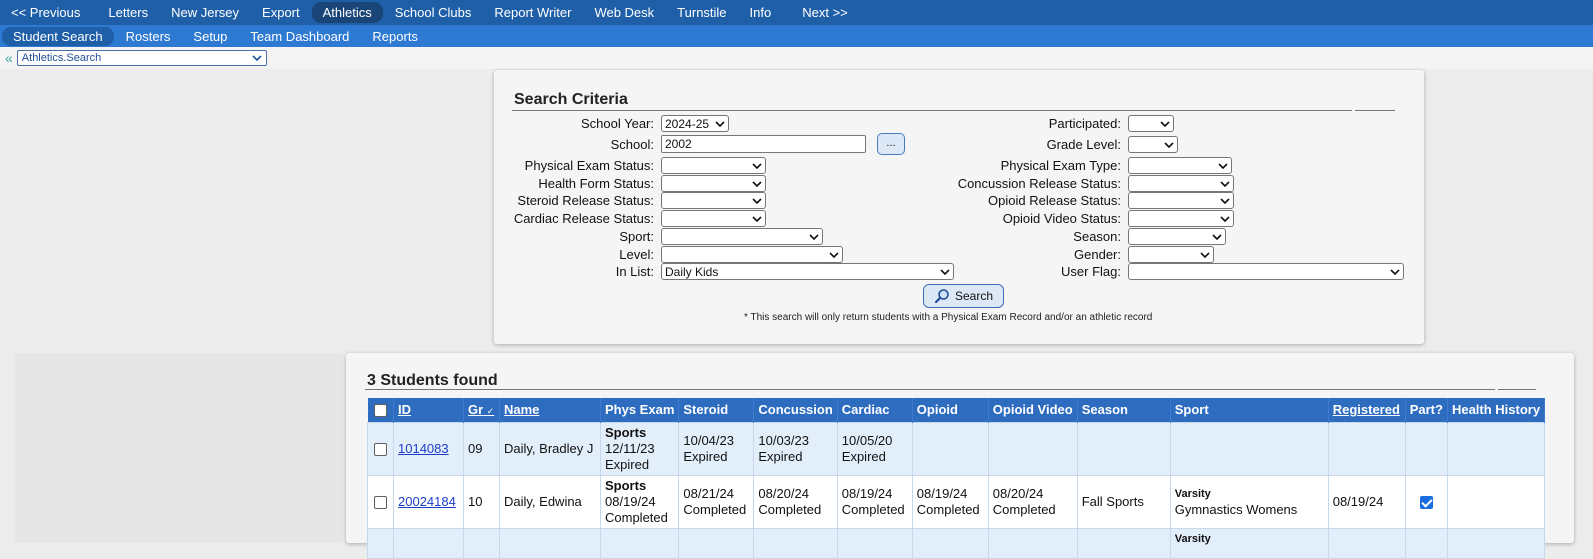 Image resolution: width=1593 pixels, height=559 pixels. I want to click on subnav-reports: Reports, so click(395, 36).